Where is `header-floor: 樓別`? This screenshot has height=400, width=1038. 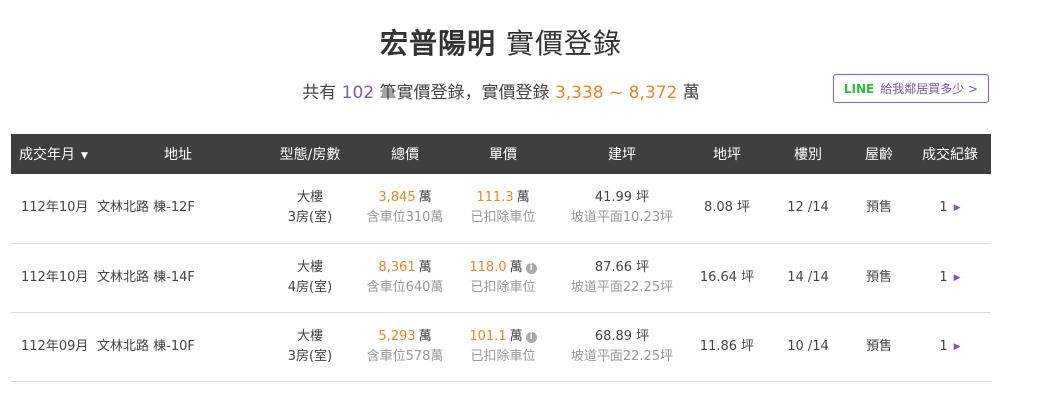 header-floor: 樓別 is located at coordinates (808, 155).